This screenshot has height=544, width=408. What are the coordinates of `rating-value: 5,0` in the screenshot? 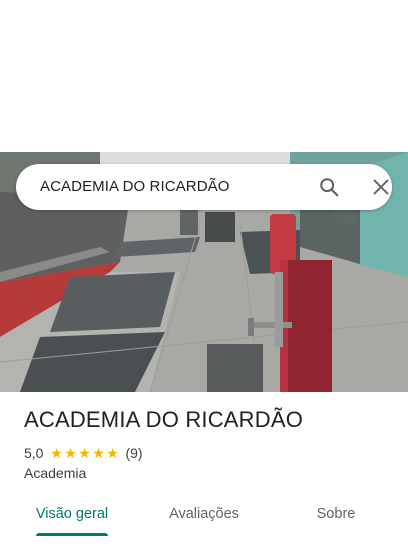 It's located at (34, 453).